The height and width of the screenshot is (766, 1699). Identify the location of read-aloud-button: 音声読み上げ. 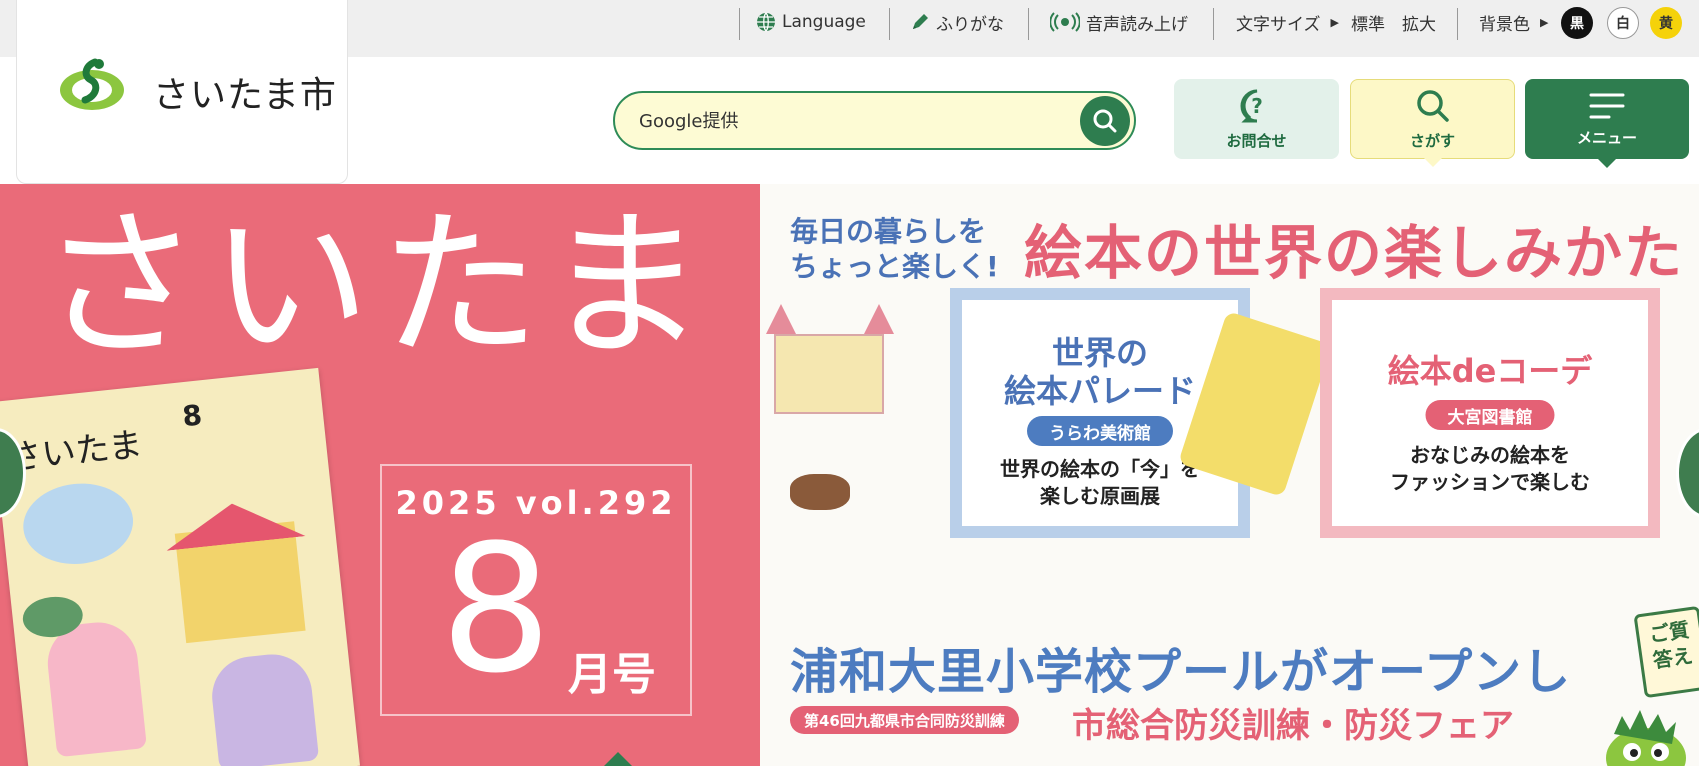
(1119, 22).